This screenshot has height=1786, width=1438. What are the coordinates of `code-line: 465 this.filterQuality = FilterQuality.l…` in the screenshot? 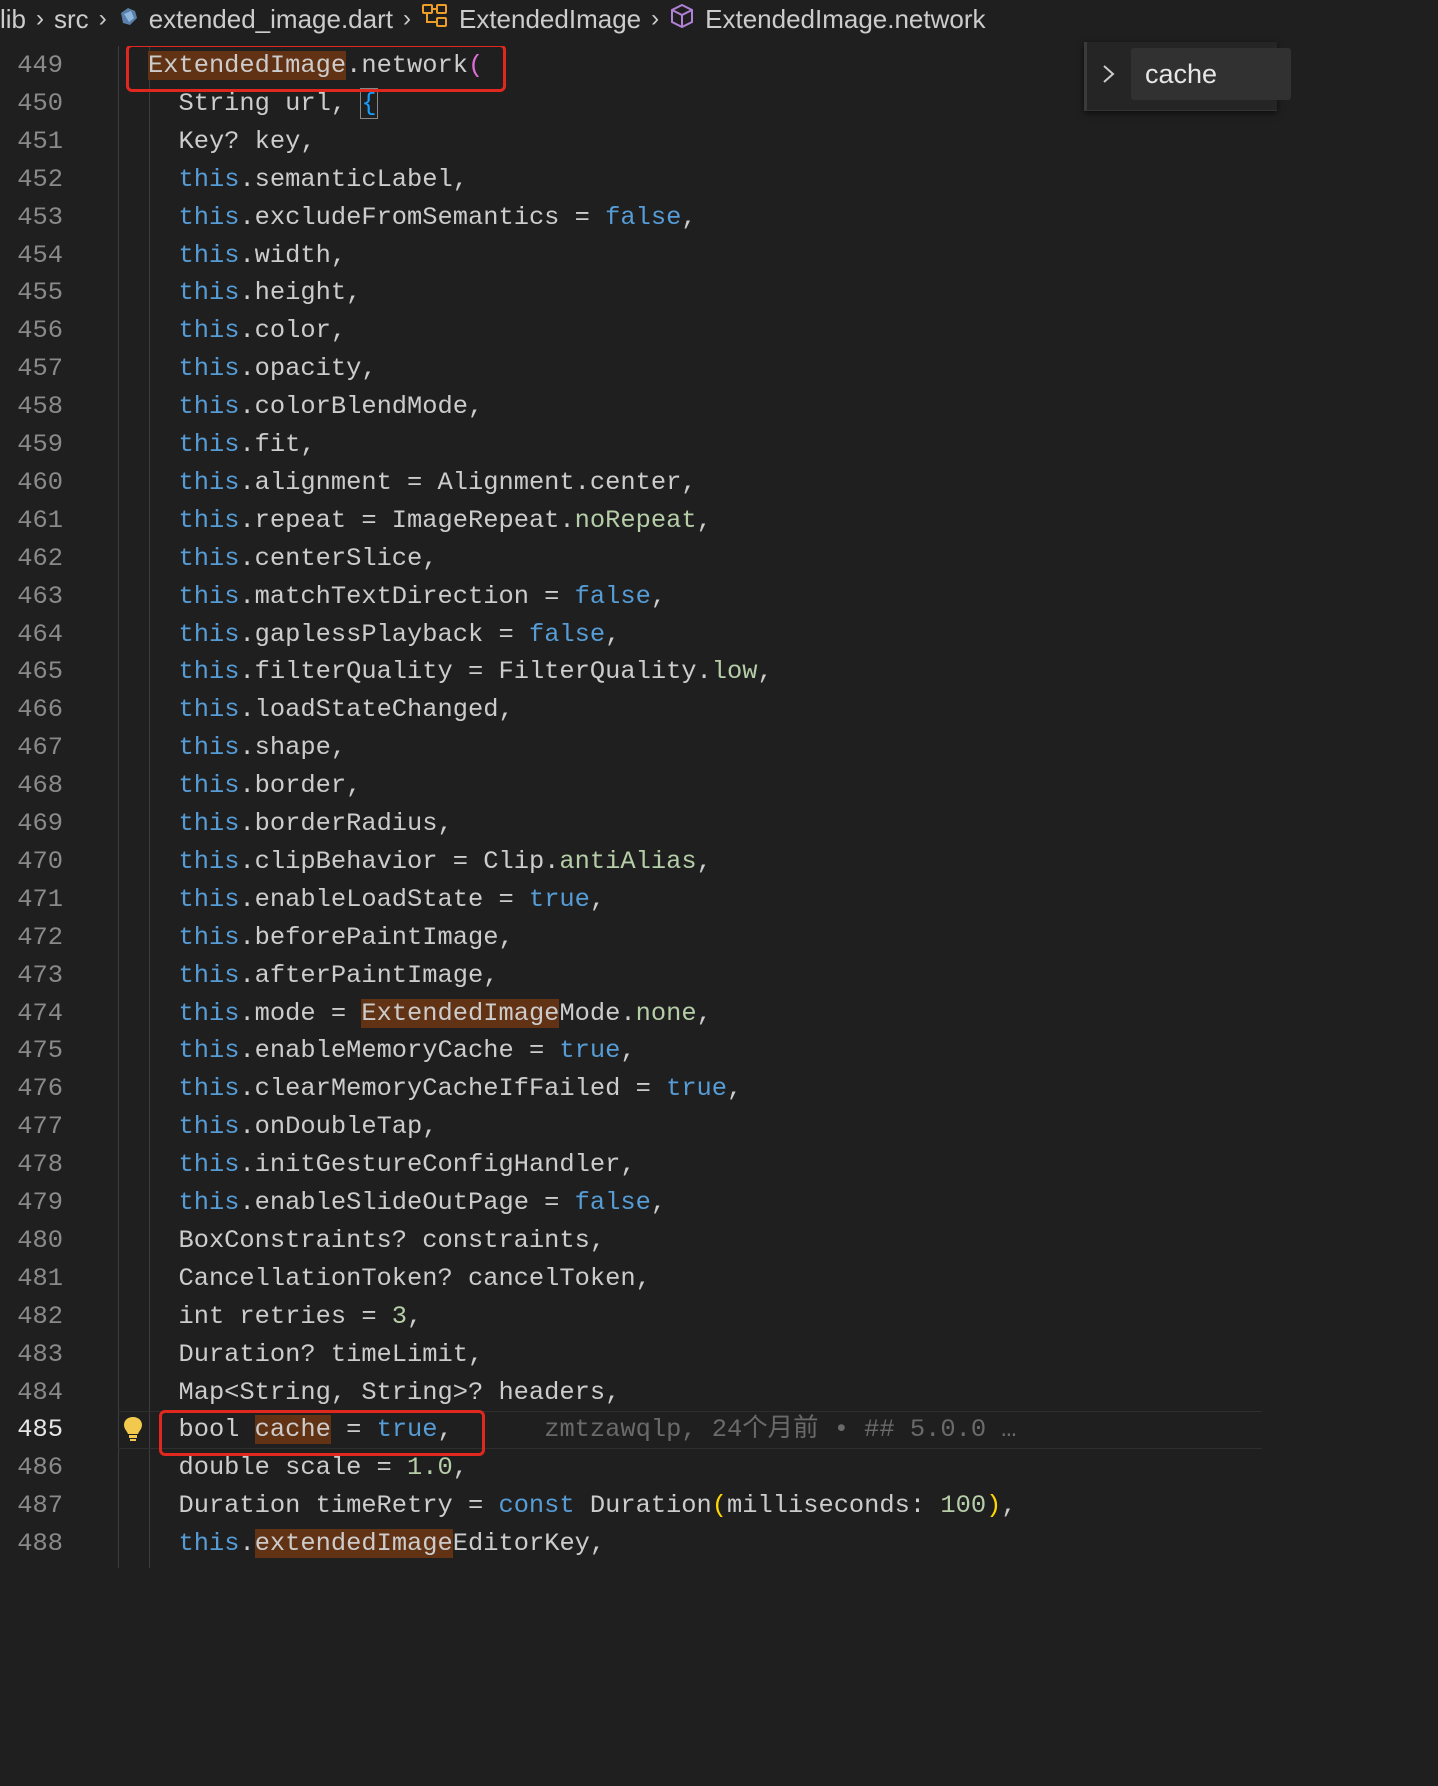 It's located at (631, 672).